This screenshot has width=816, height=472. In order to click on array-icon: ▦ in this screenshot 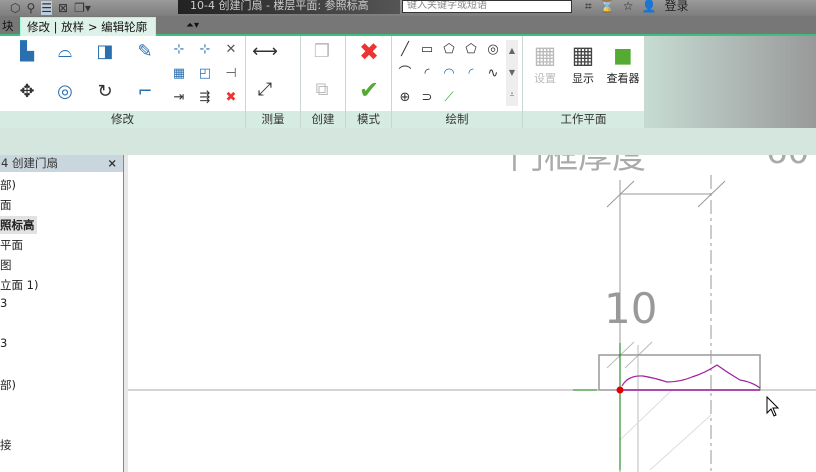, I will do `click(179, 74)`.